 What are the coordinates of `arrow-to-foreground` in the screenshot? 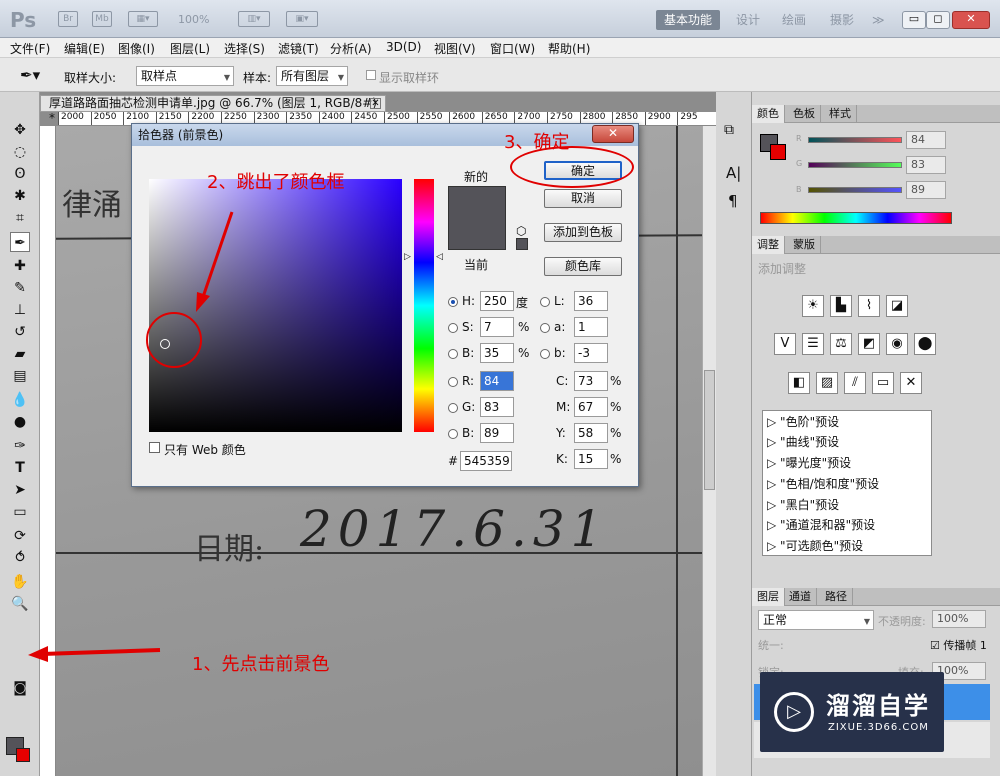 It's located at (101, 652).